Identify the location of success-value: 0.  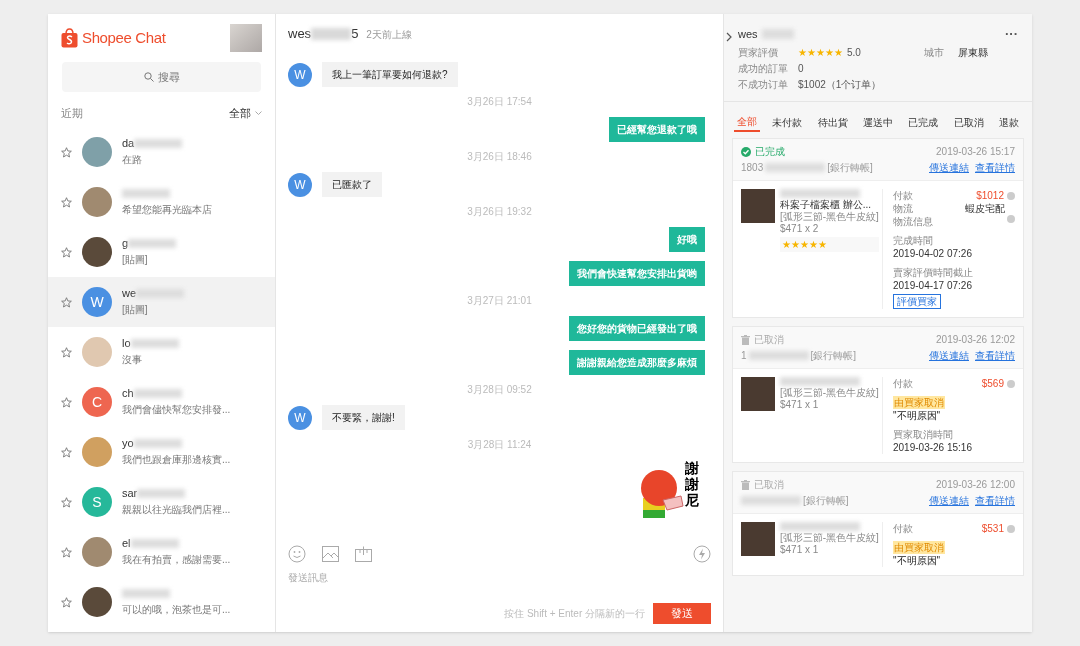
(801, 68).